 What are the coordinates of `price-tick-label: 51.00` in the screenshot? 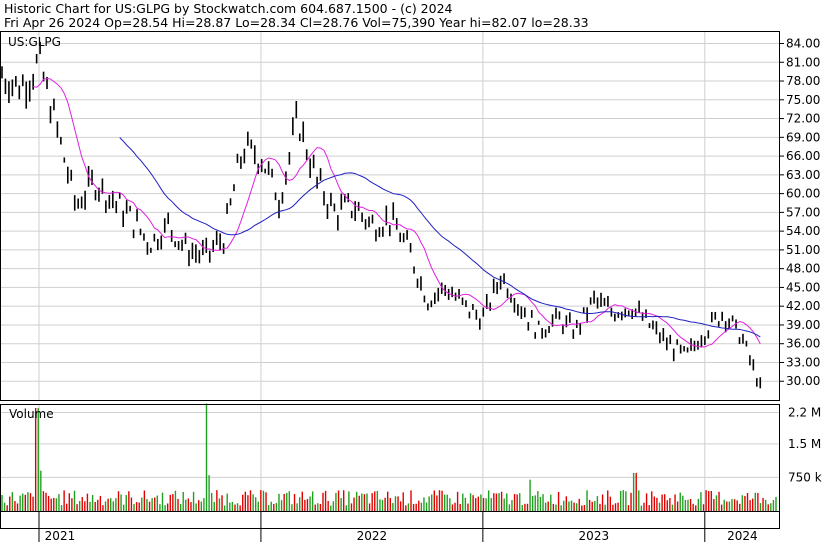 It's located at (803, 250).